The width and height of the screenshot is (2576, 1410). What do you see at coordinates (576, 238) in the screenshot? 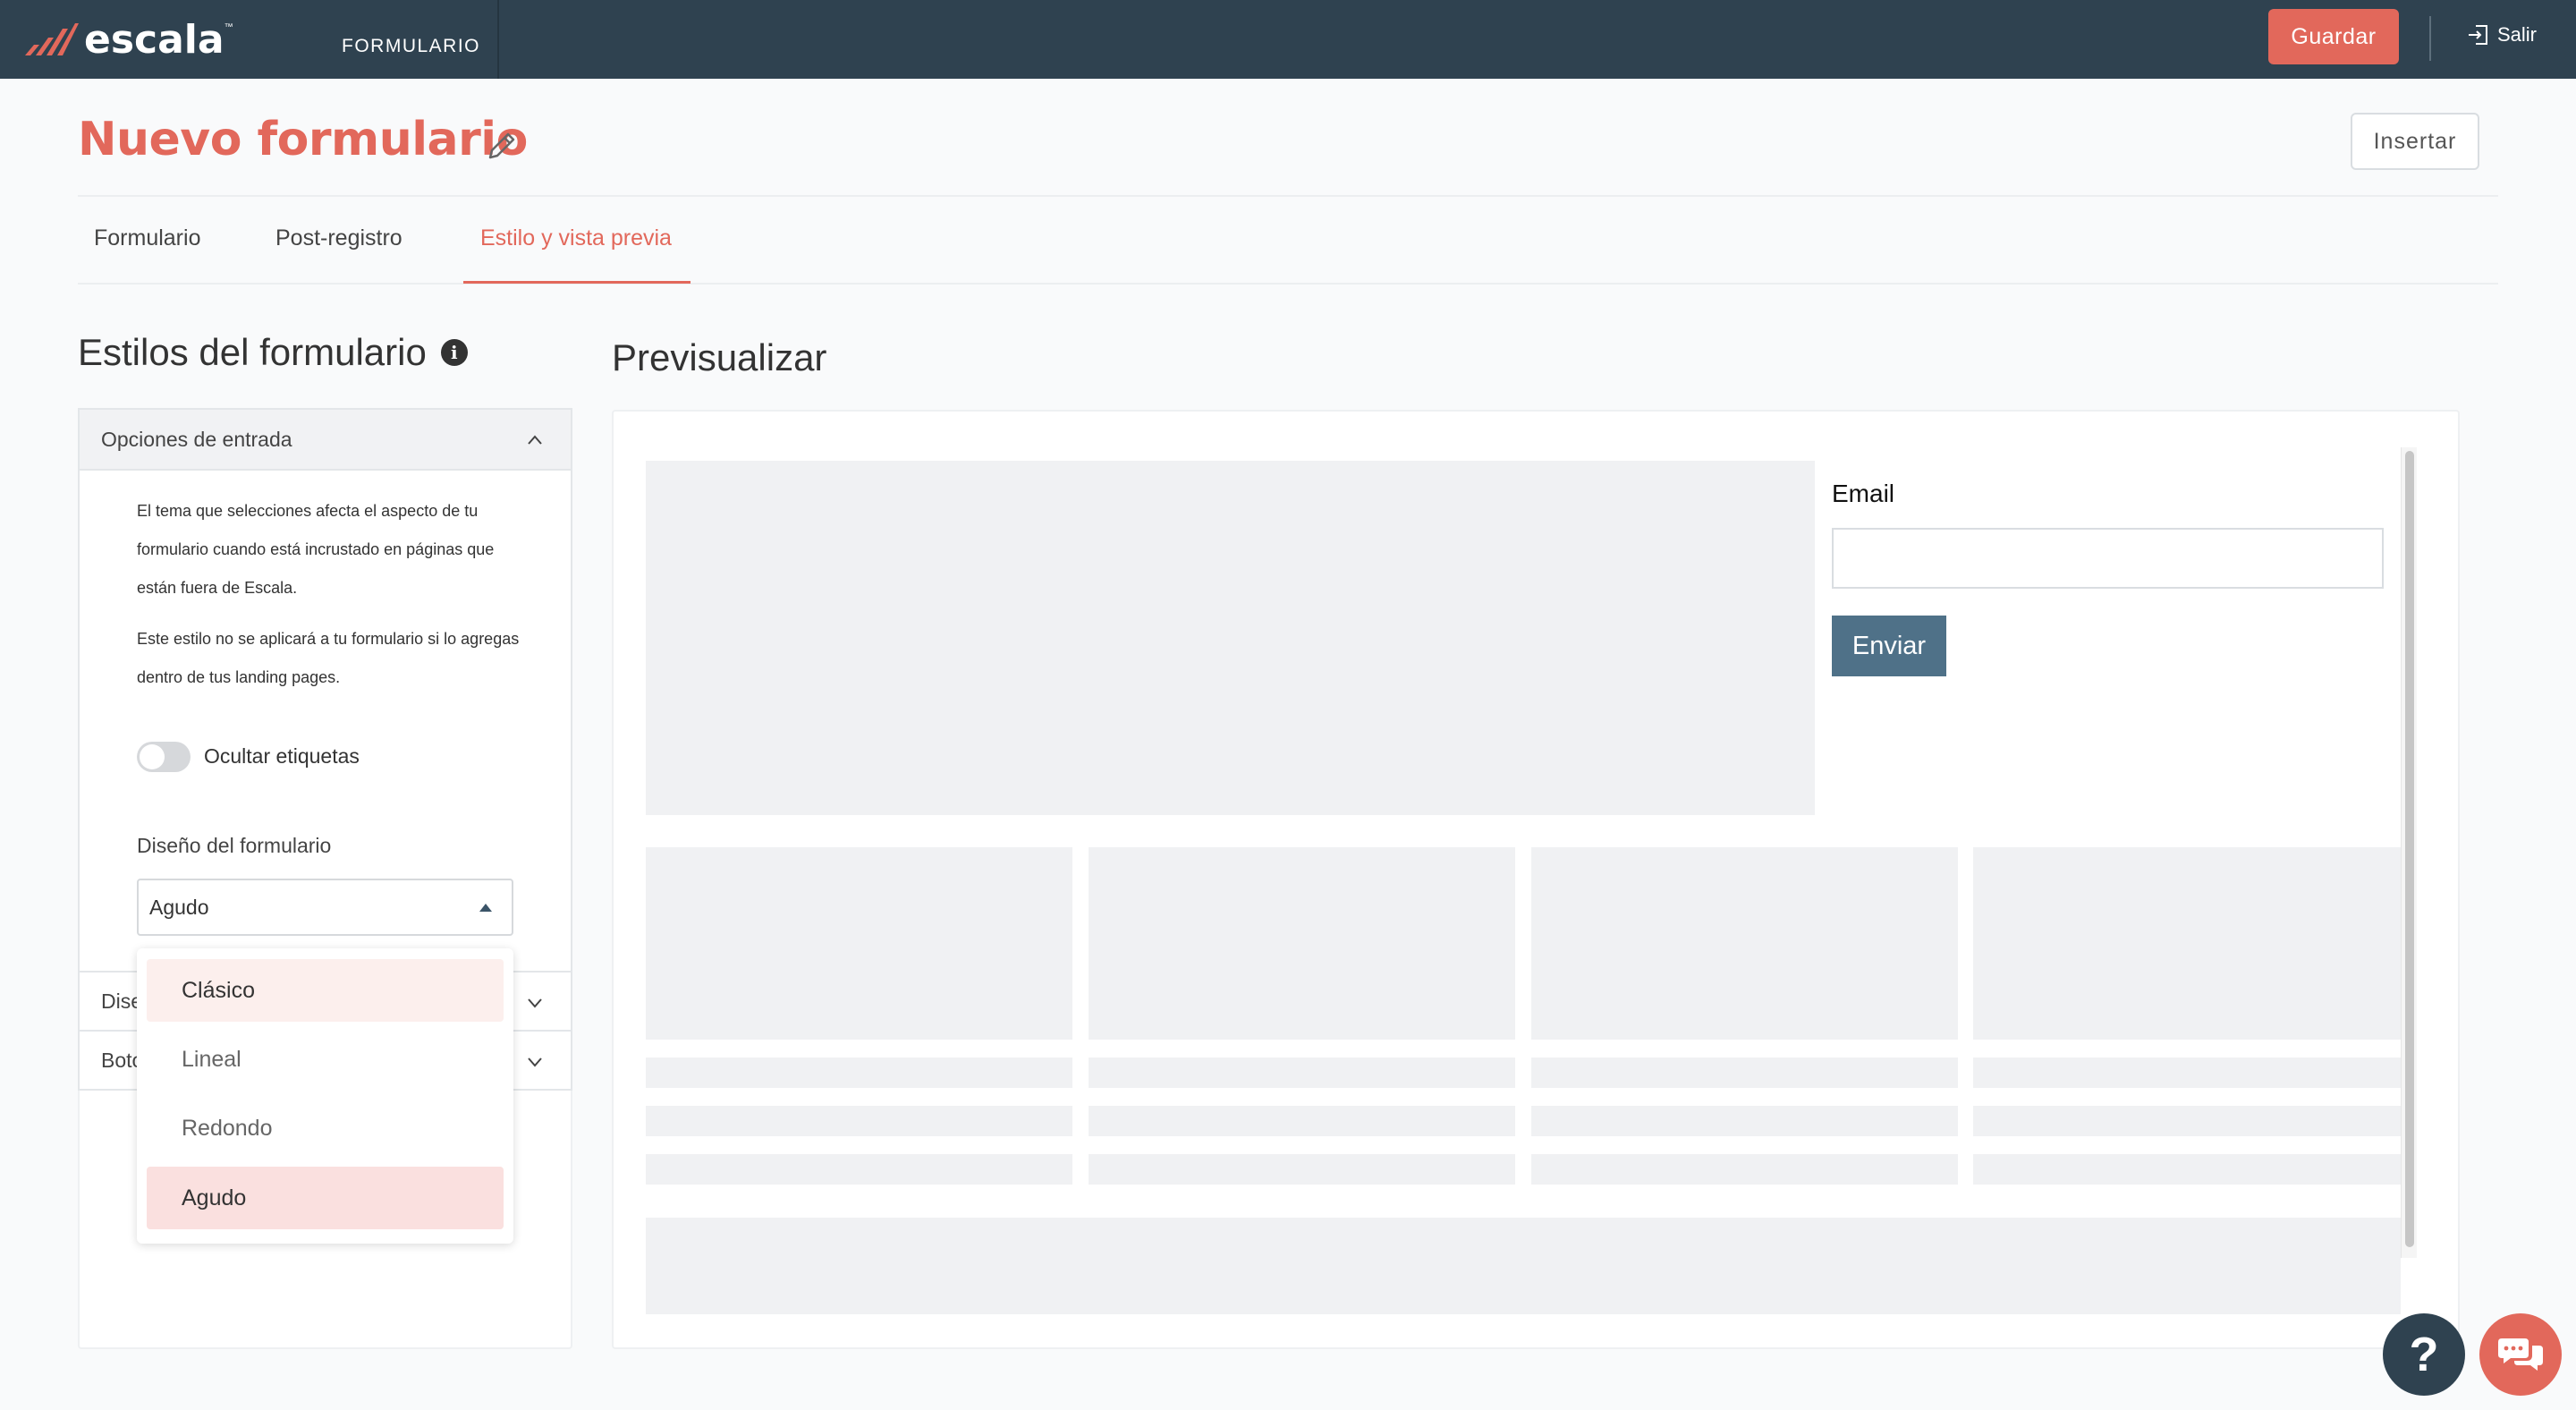
I see `tab-estilo-vista-previa: Estilo y vista previa` at bounding box center [576, 238].